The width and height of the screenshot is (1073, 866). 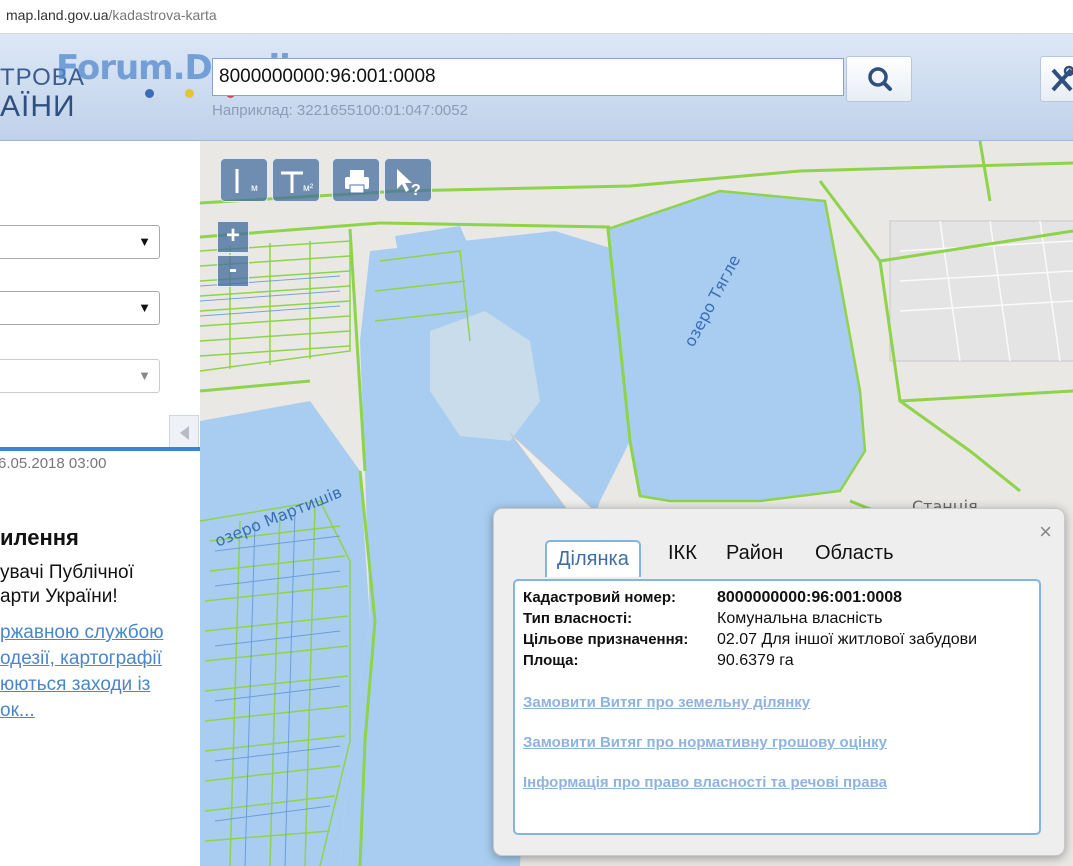 What do you see at coordinates (38, 106) in the screenshot?
I see `logo-text-line2: АЇНИ` at bounding box center [38, 106].